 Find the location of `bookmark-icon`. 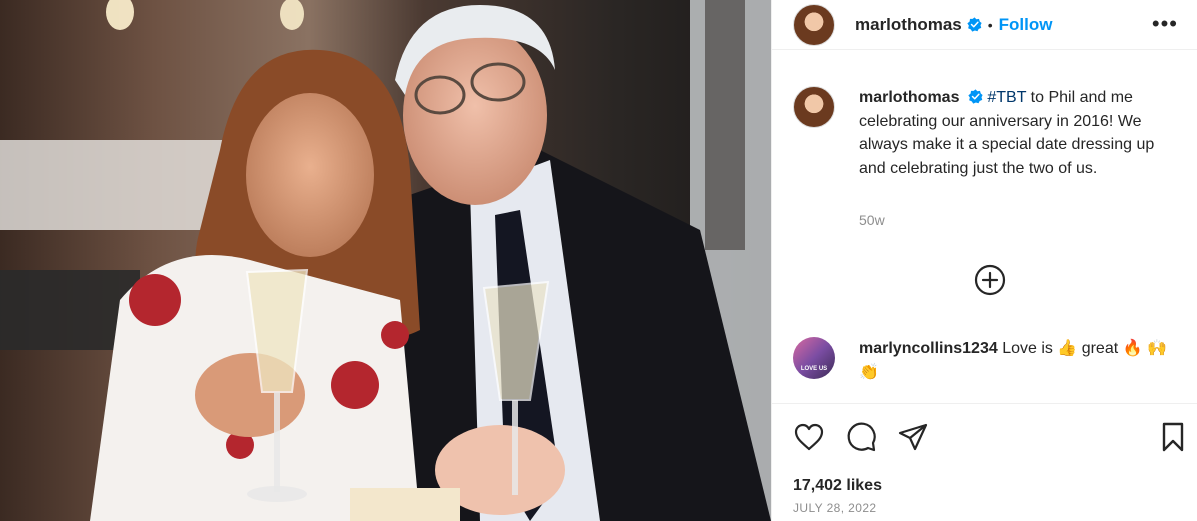

bookmark-icon is located at coordinates (1173, 437).